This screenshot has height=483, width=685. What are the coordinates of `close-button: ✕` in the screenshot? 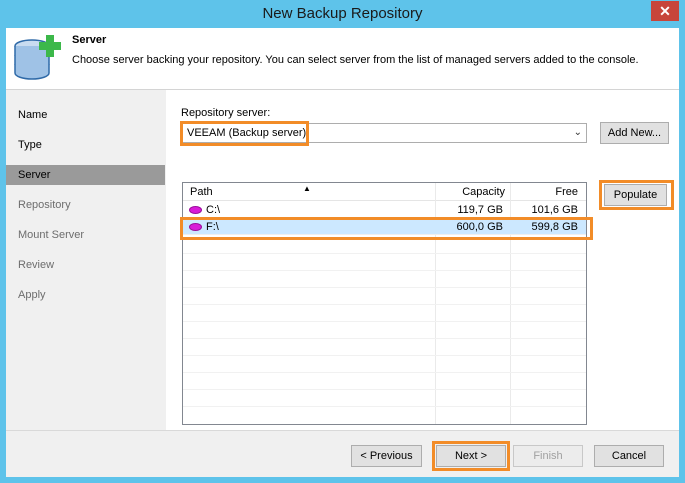 It's located at (665, 11).